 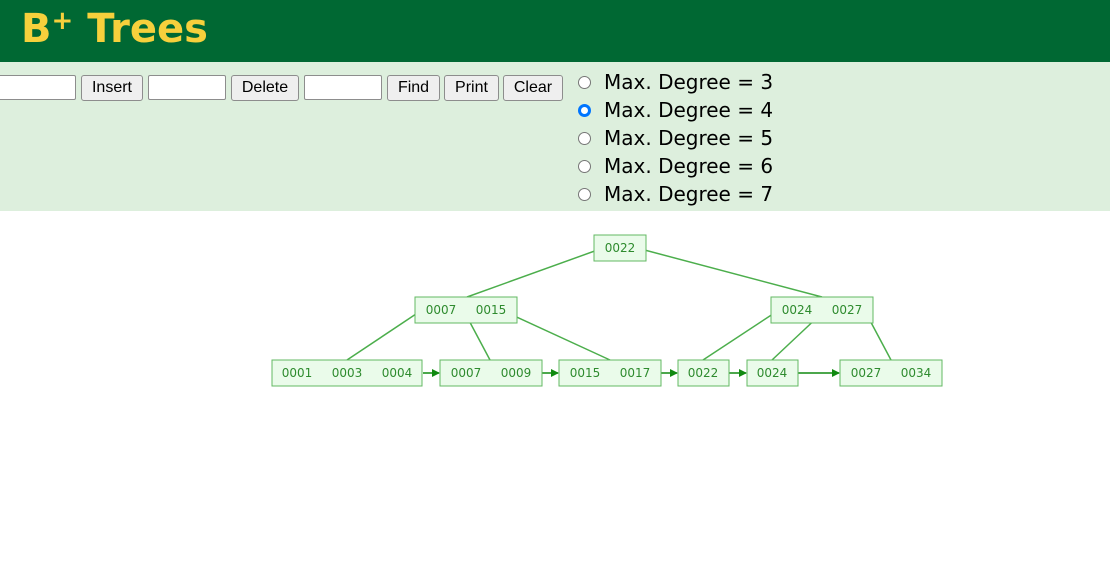 I want to click on leaf-node-1: 0001 0003 0004, so click(x=347, y=373).